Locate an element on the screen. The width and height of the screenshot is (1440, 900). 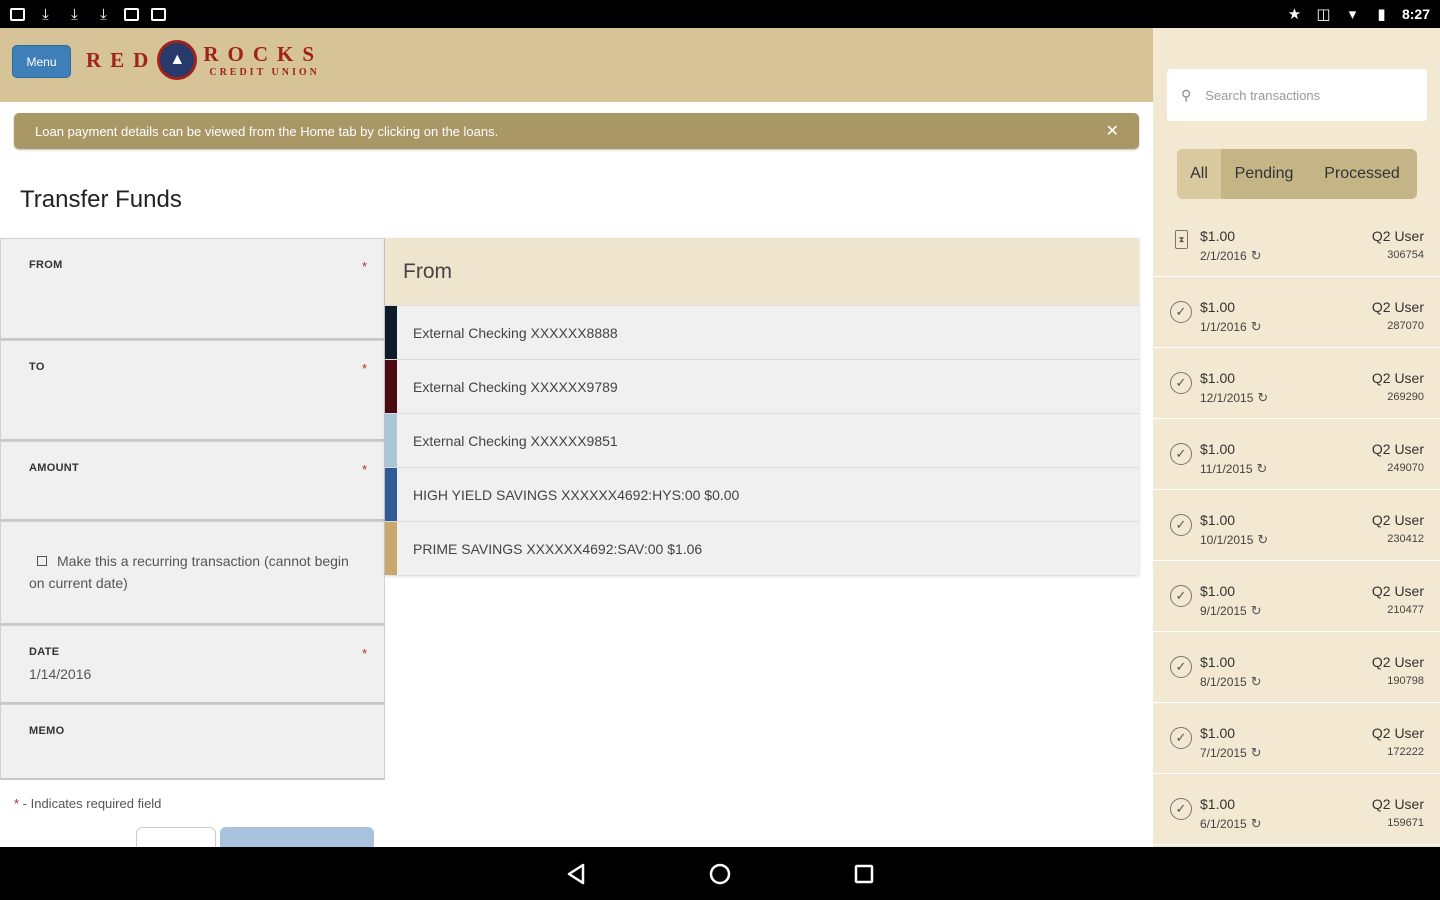
memo-label: MEMO is located at coordinates (47, 731).